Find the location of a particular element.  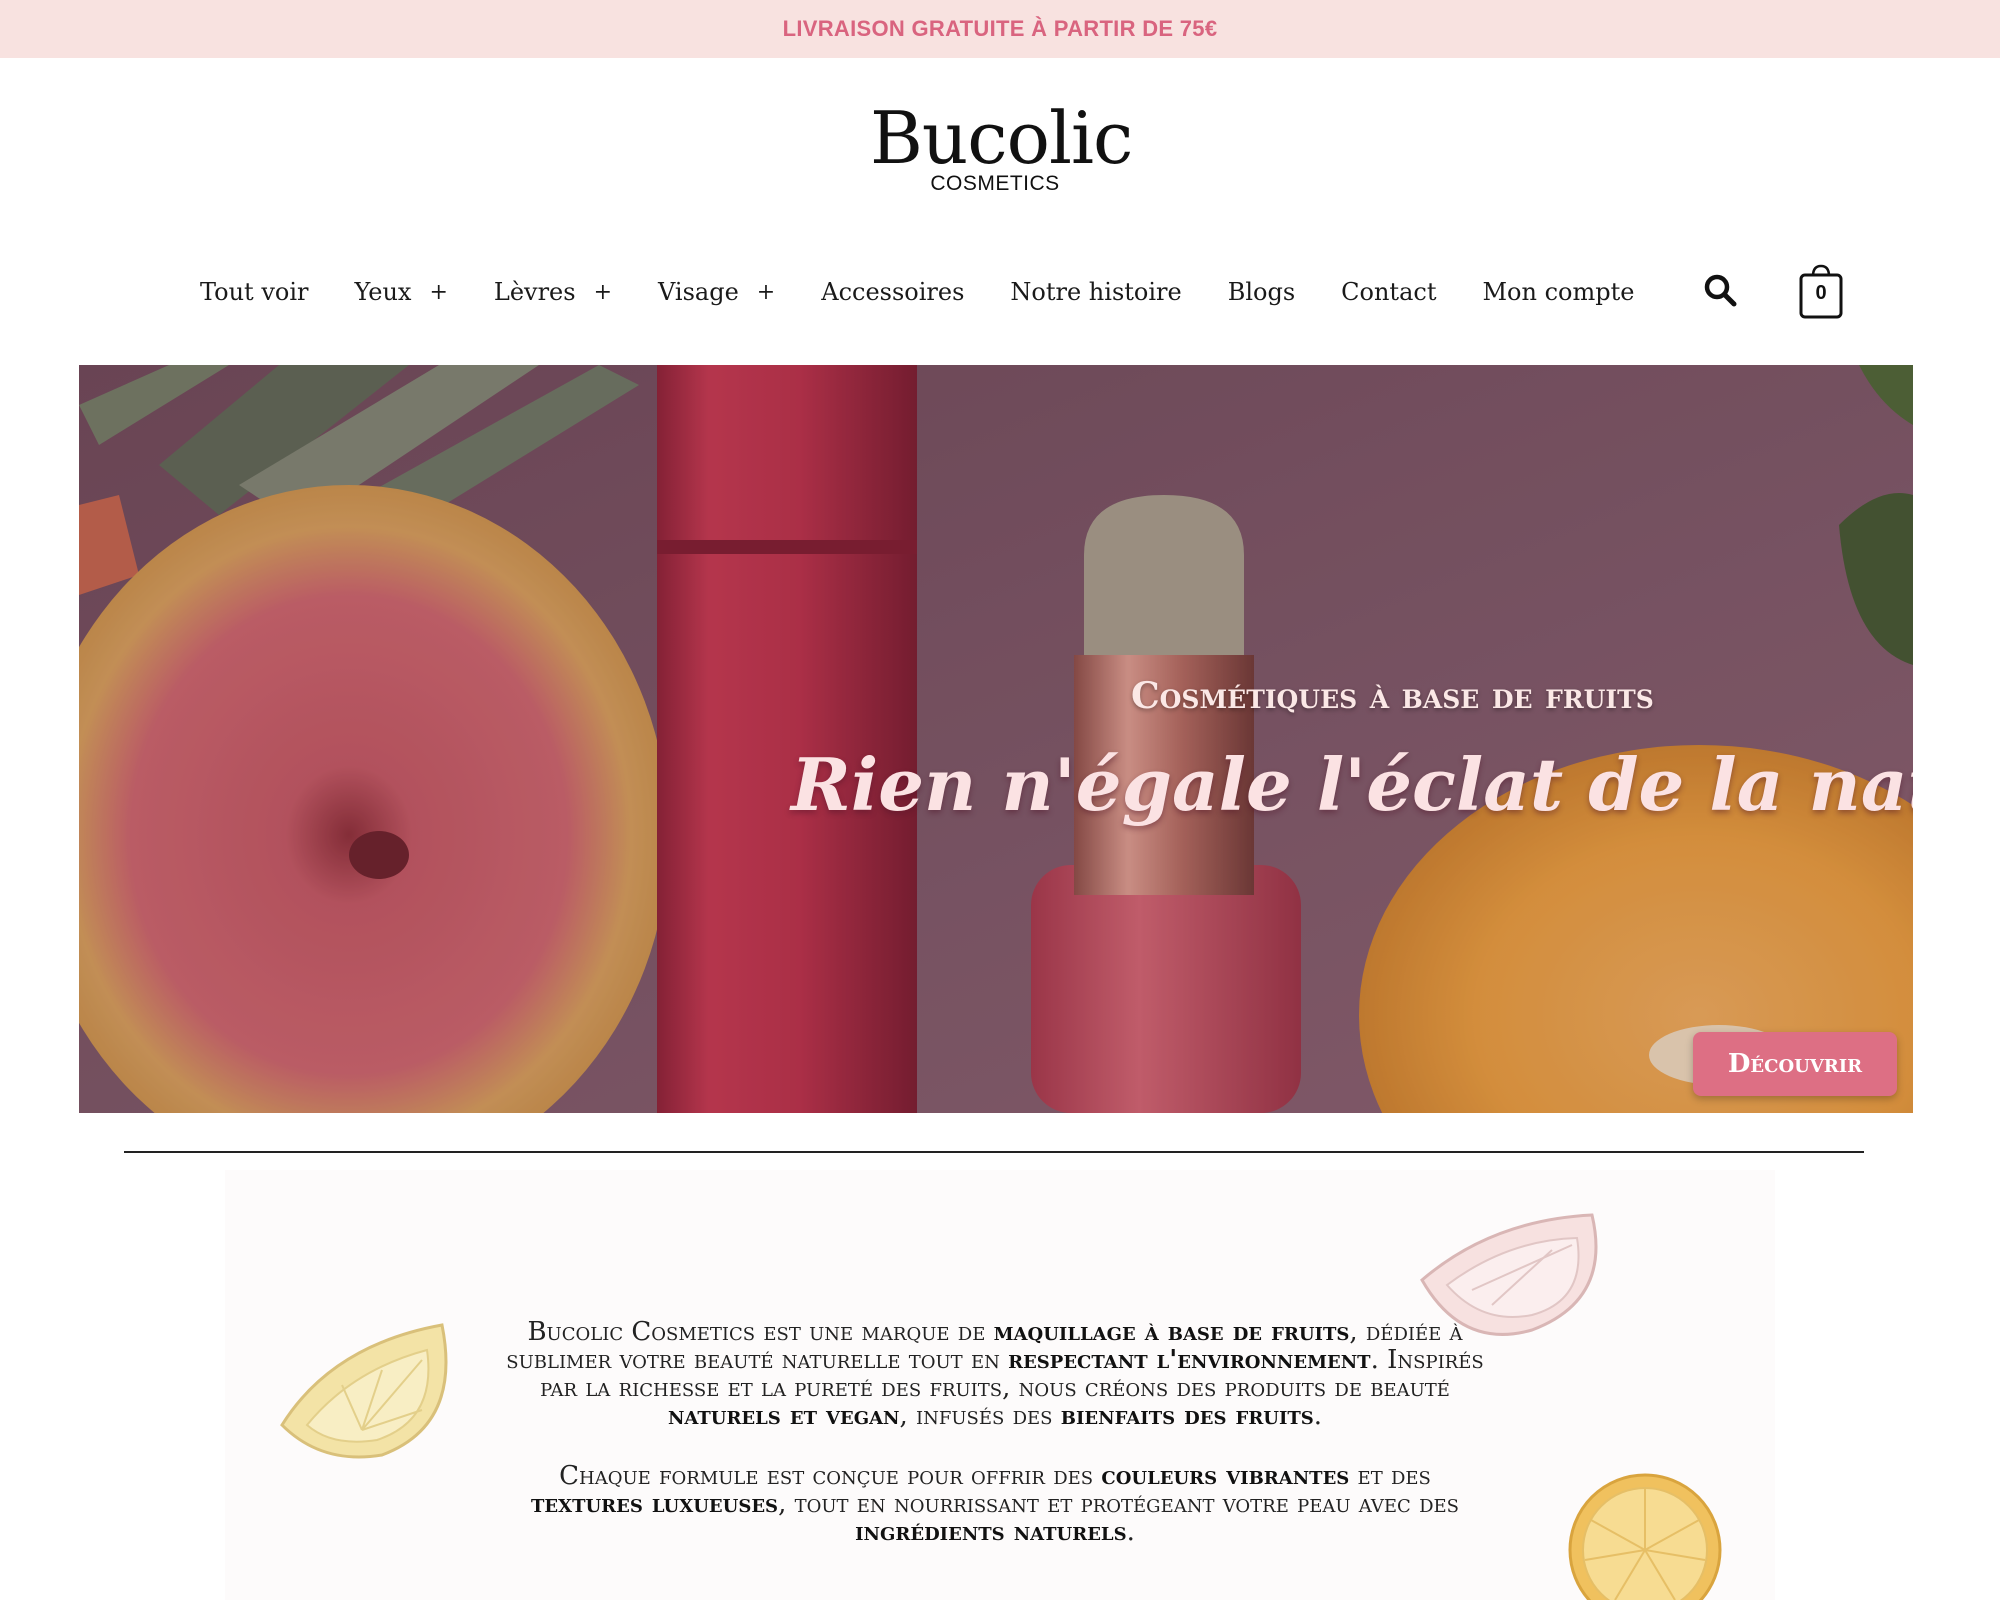

emphasis-text: respectant l'environnement is located at coordinates (1189, 1360).